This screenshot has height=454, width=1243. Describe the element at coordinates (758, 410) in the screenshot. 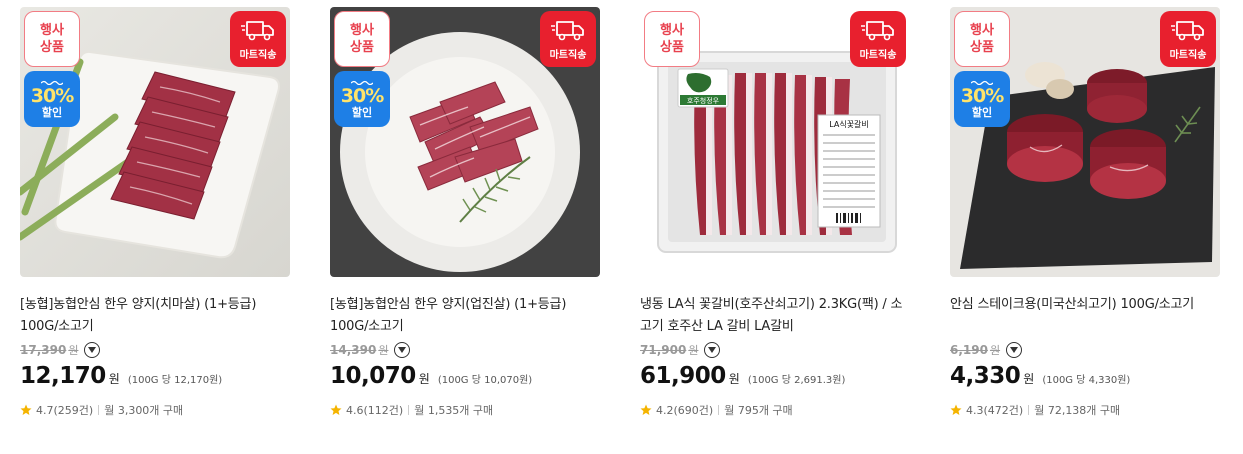

I see `monthly-purchases: 월 795개 구매` at that location.